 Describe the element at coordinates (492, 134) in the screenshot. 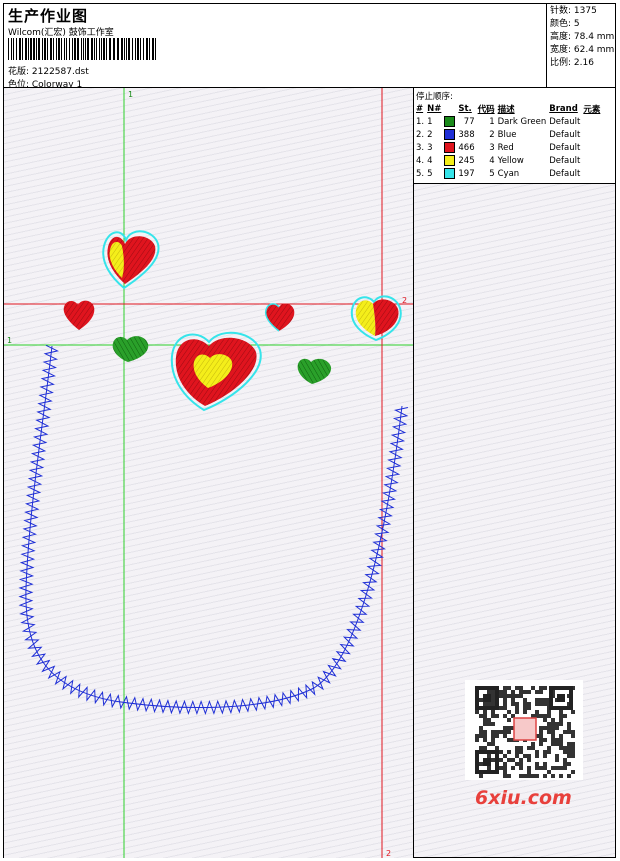

I see `row-code: 2` at that location.